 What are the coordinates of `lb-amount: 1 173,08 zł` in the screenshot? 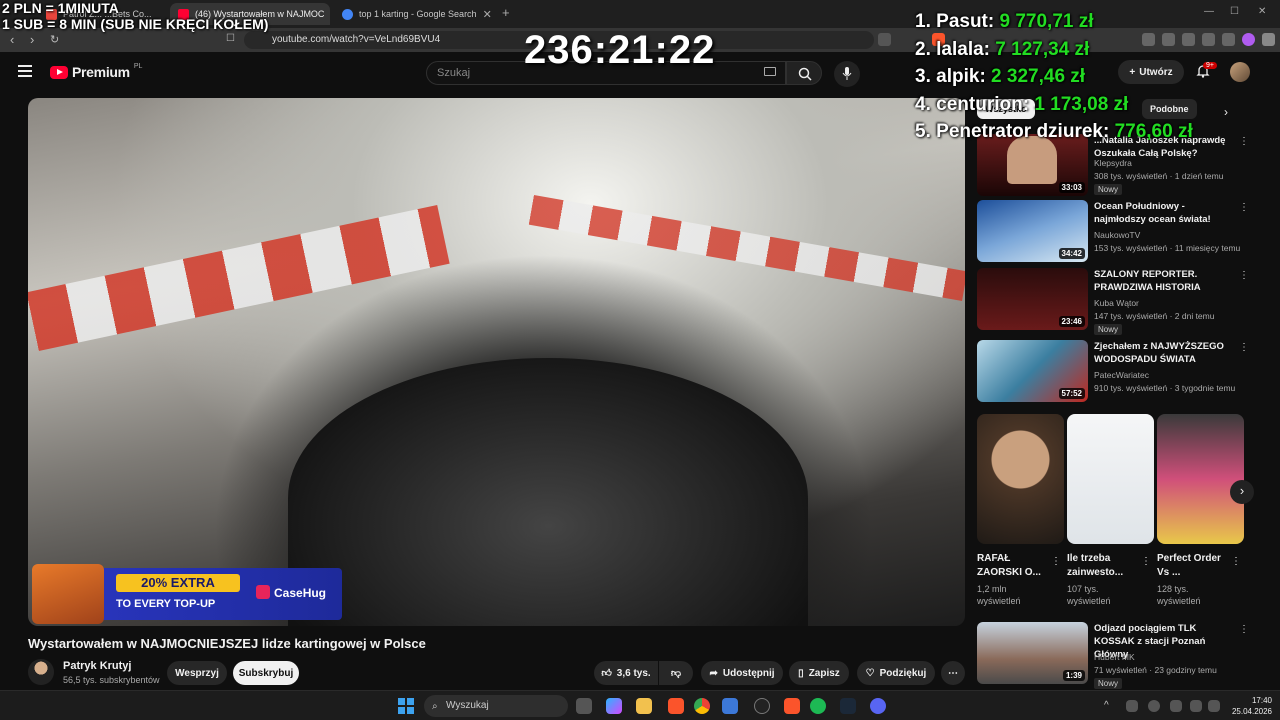 It's located at (1081, 104).